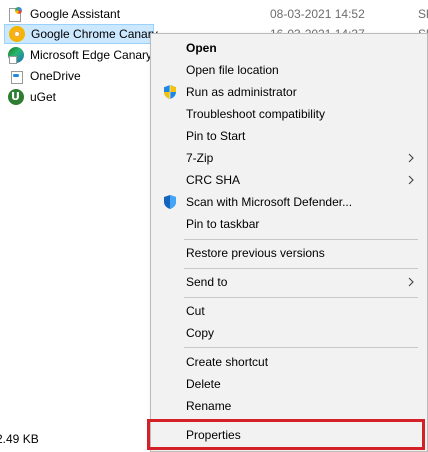 The image size is (428, 452). Describe the element at coordinates (201, 48) in the screenshot. I see `menu-item-label: Open` at that location.